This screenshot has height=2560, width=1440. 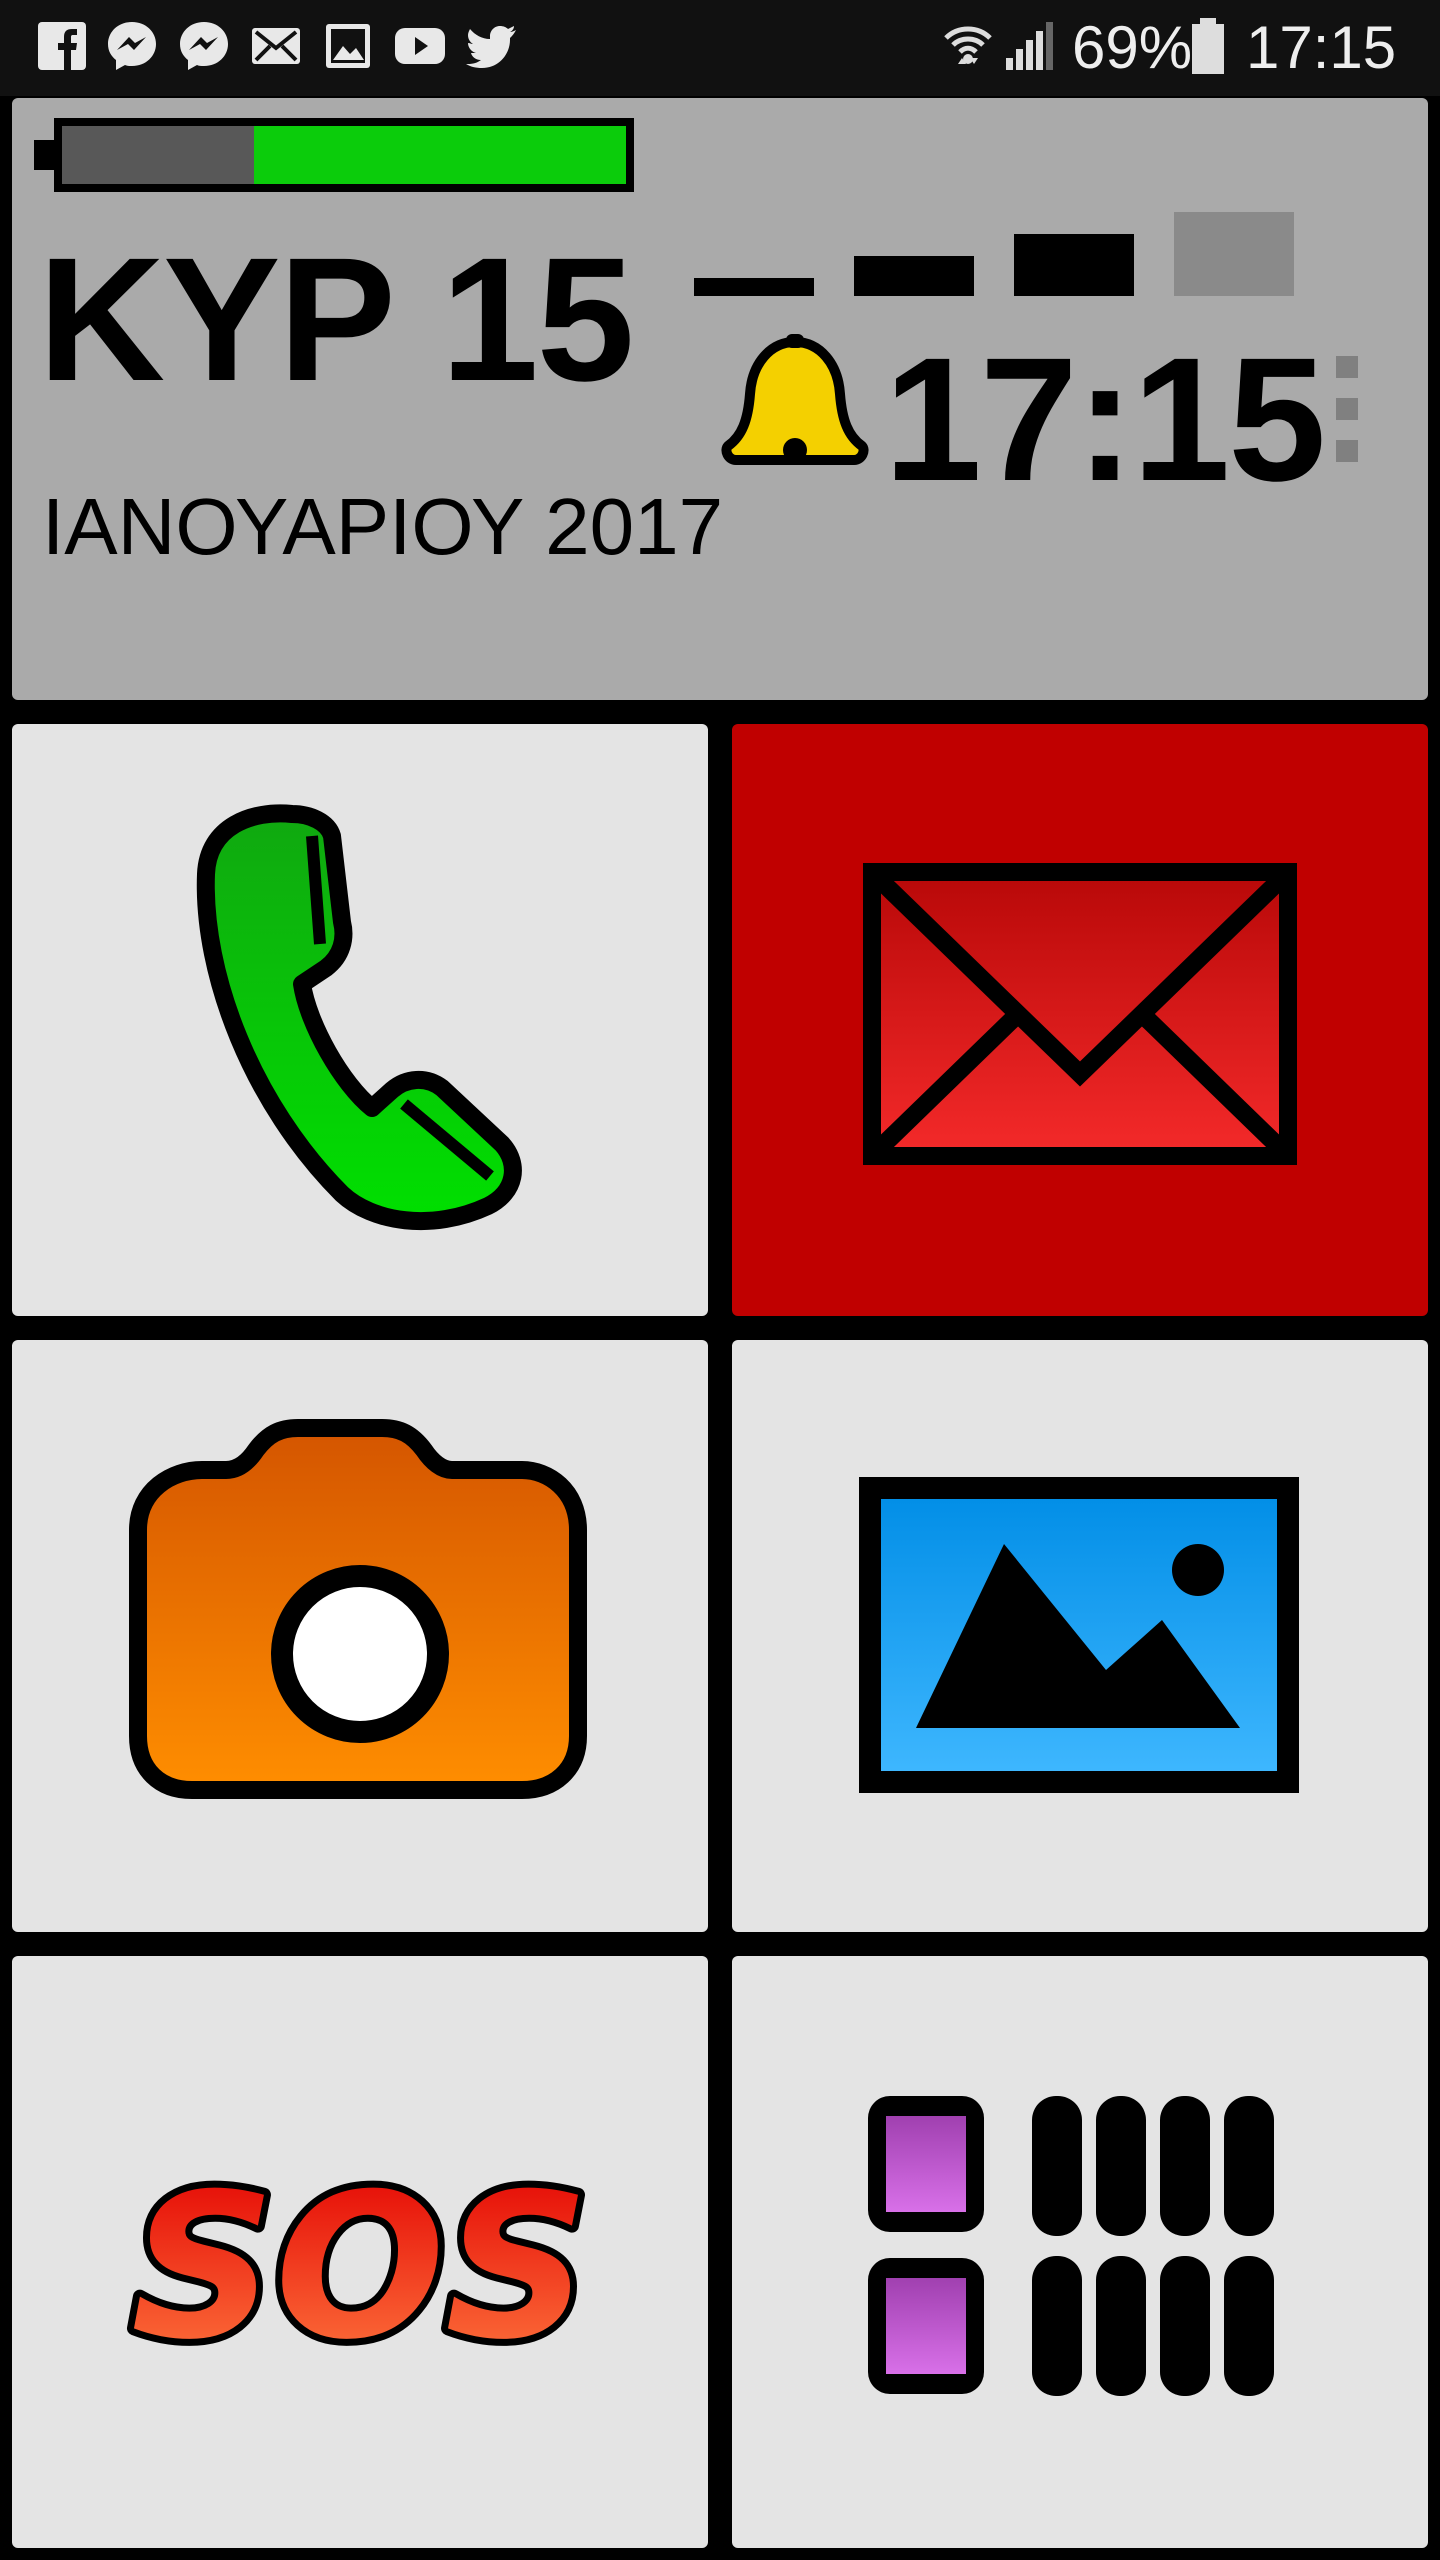 I want to click on sos-tile: SOS, so click(x=360, y=2252).